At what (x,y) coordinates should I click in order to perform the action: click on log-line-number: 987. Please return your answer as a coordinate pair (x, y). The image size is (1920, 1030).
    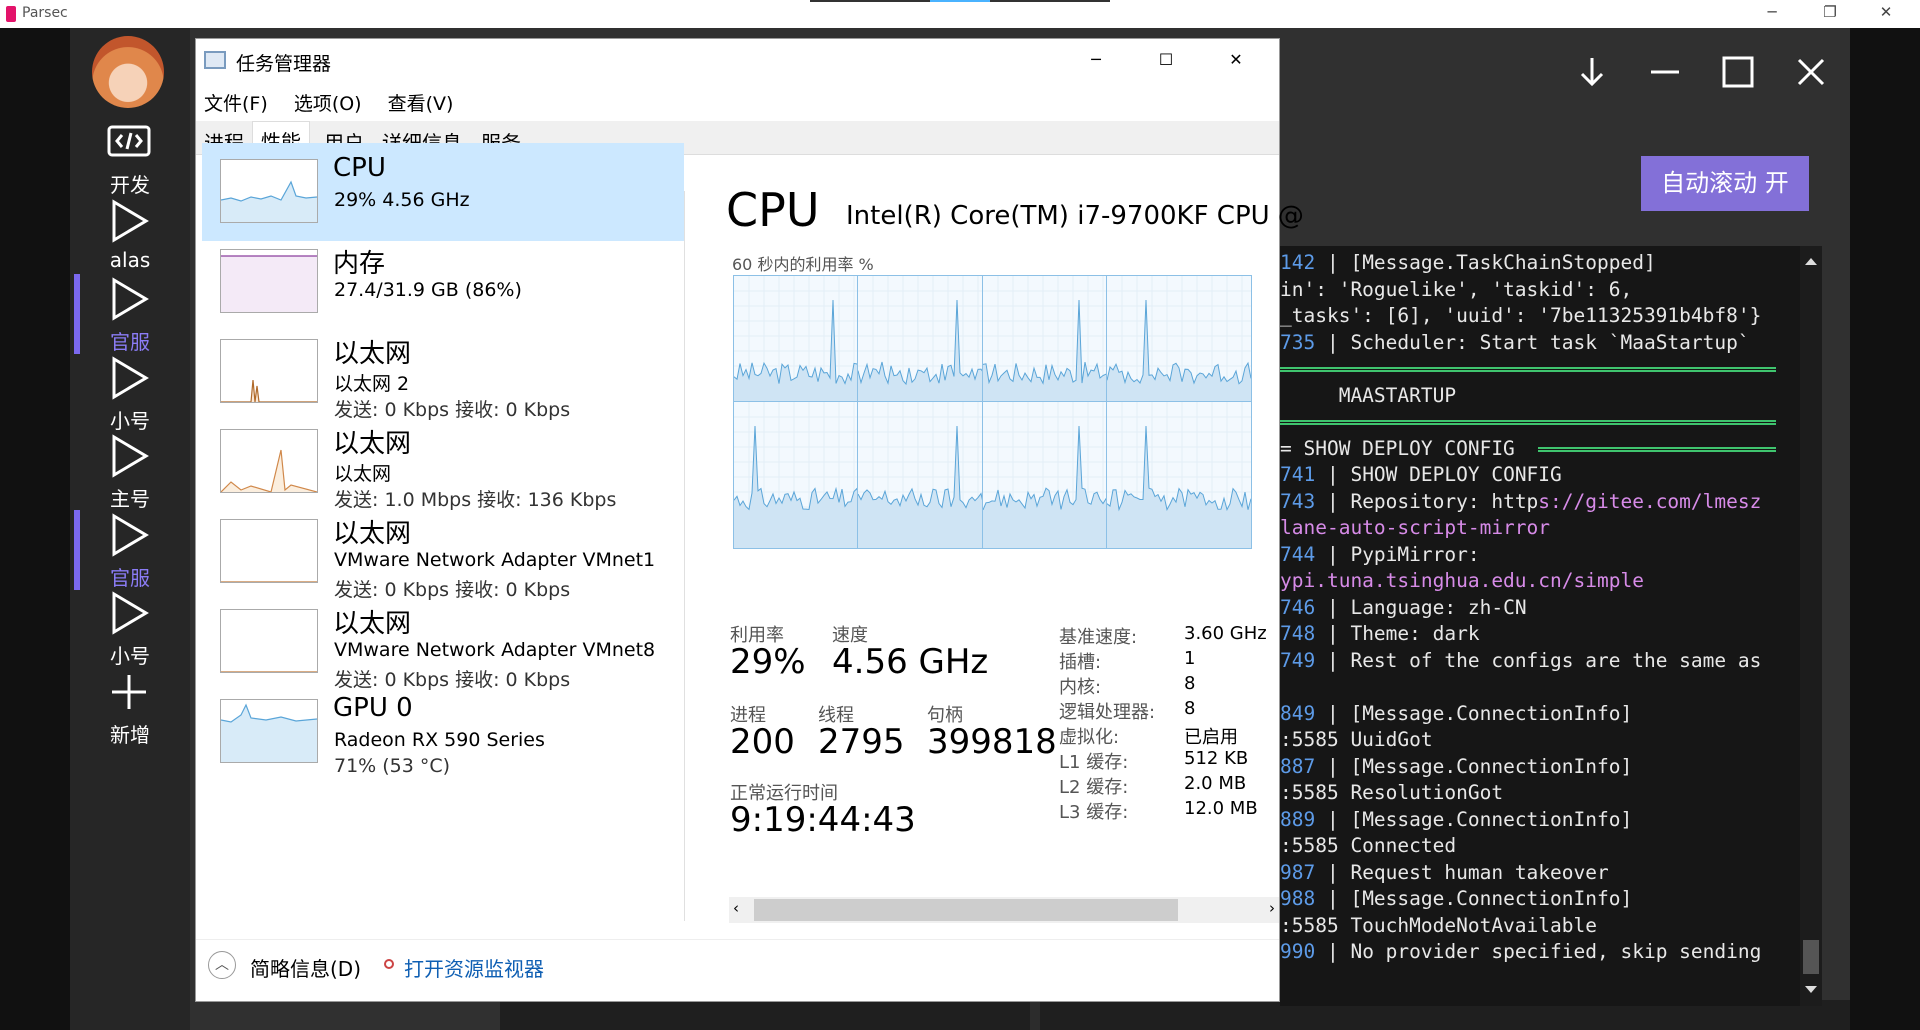
    Looking at the image, I should click on (1298, 872).